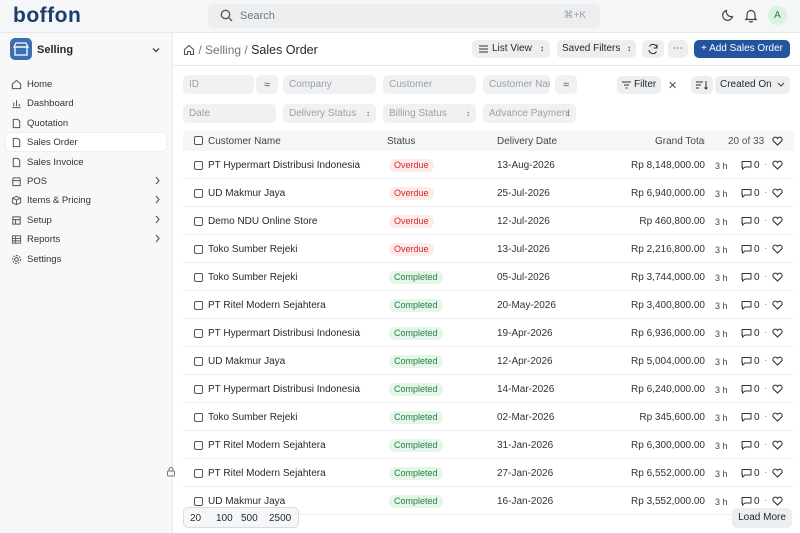 The height and width of the screenshot is (533, 800). What do you see at coordinates (244, 141) in the screenshot?
I see `column-customer-name: Customer Name` at bounding box center [244, 141].